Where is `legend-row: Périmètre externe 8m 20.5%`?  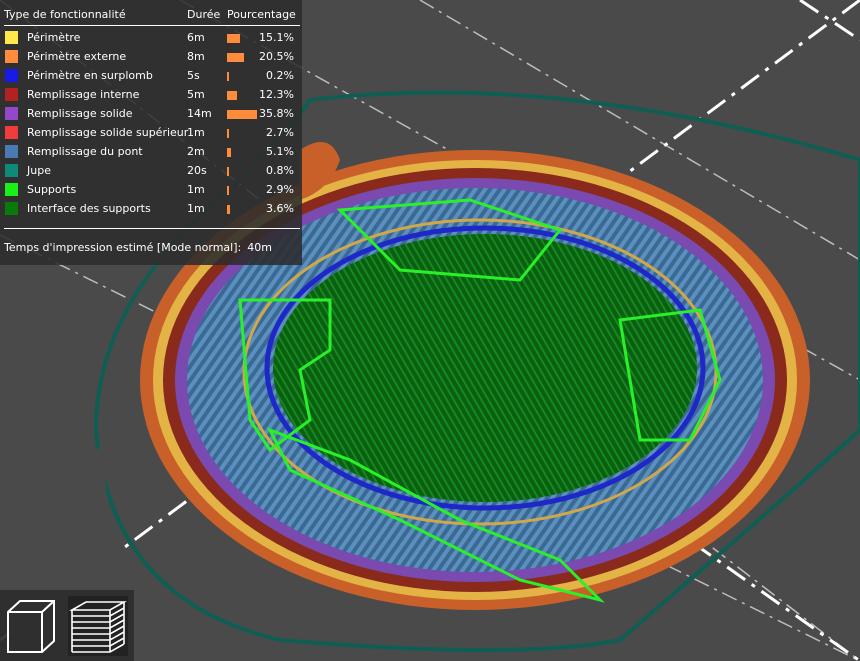 legend-row: Périmètre externe 8m 20.5% is located at coordinates (151, 57).